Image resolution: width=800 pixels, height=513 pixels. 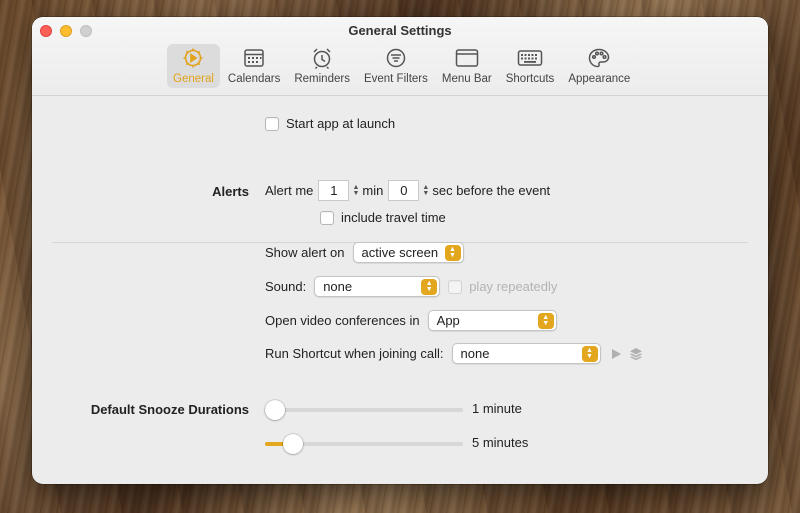 I want to click on alert-minutes-stepper: ▲ ▼, so click(x=355, y=191).